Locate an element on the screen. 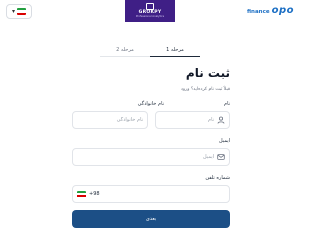 This screenshot has height=240, width=320. chevron-down-icon: ▾ is located at coordinates (13, 11).